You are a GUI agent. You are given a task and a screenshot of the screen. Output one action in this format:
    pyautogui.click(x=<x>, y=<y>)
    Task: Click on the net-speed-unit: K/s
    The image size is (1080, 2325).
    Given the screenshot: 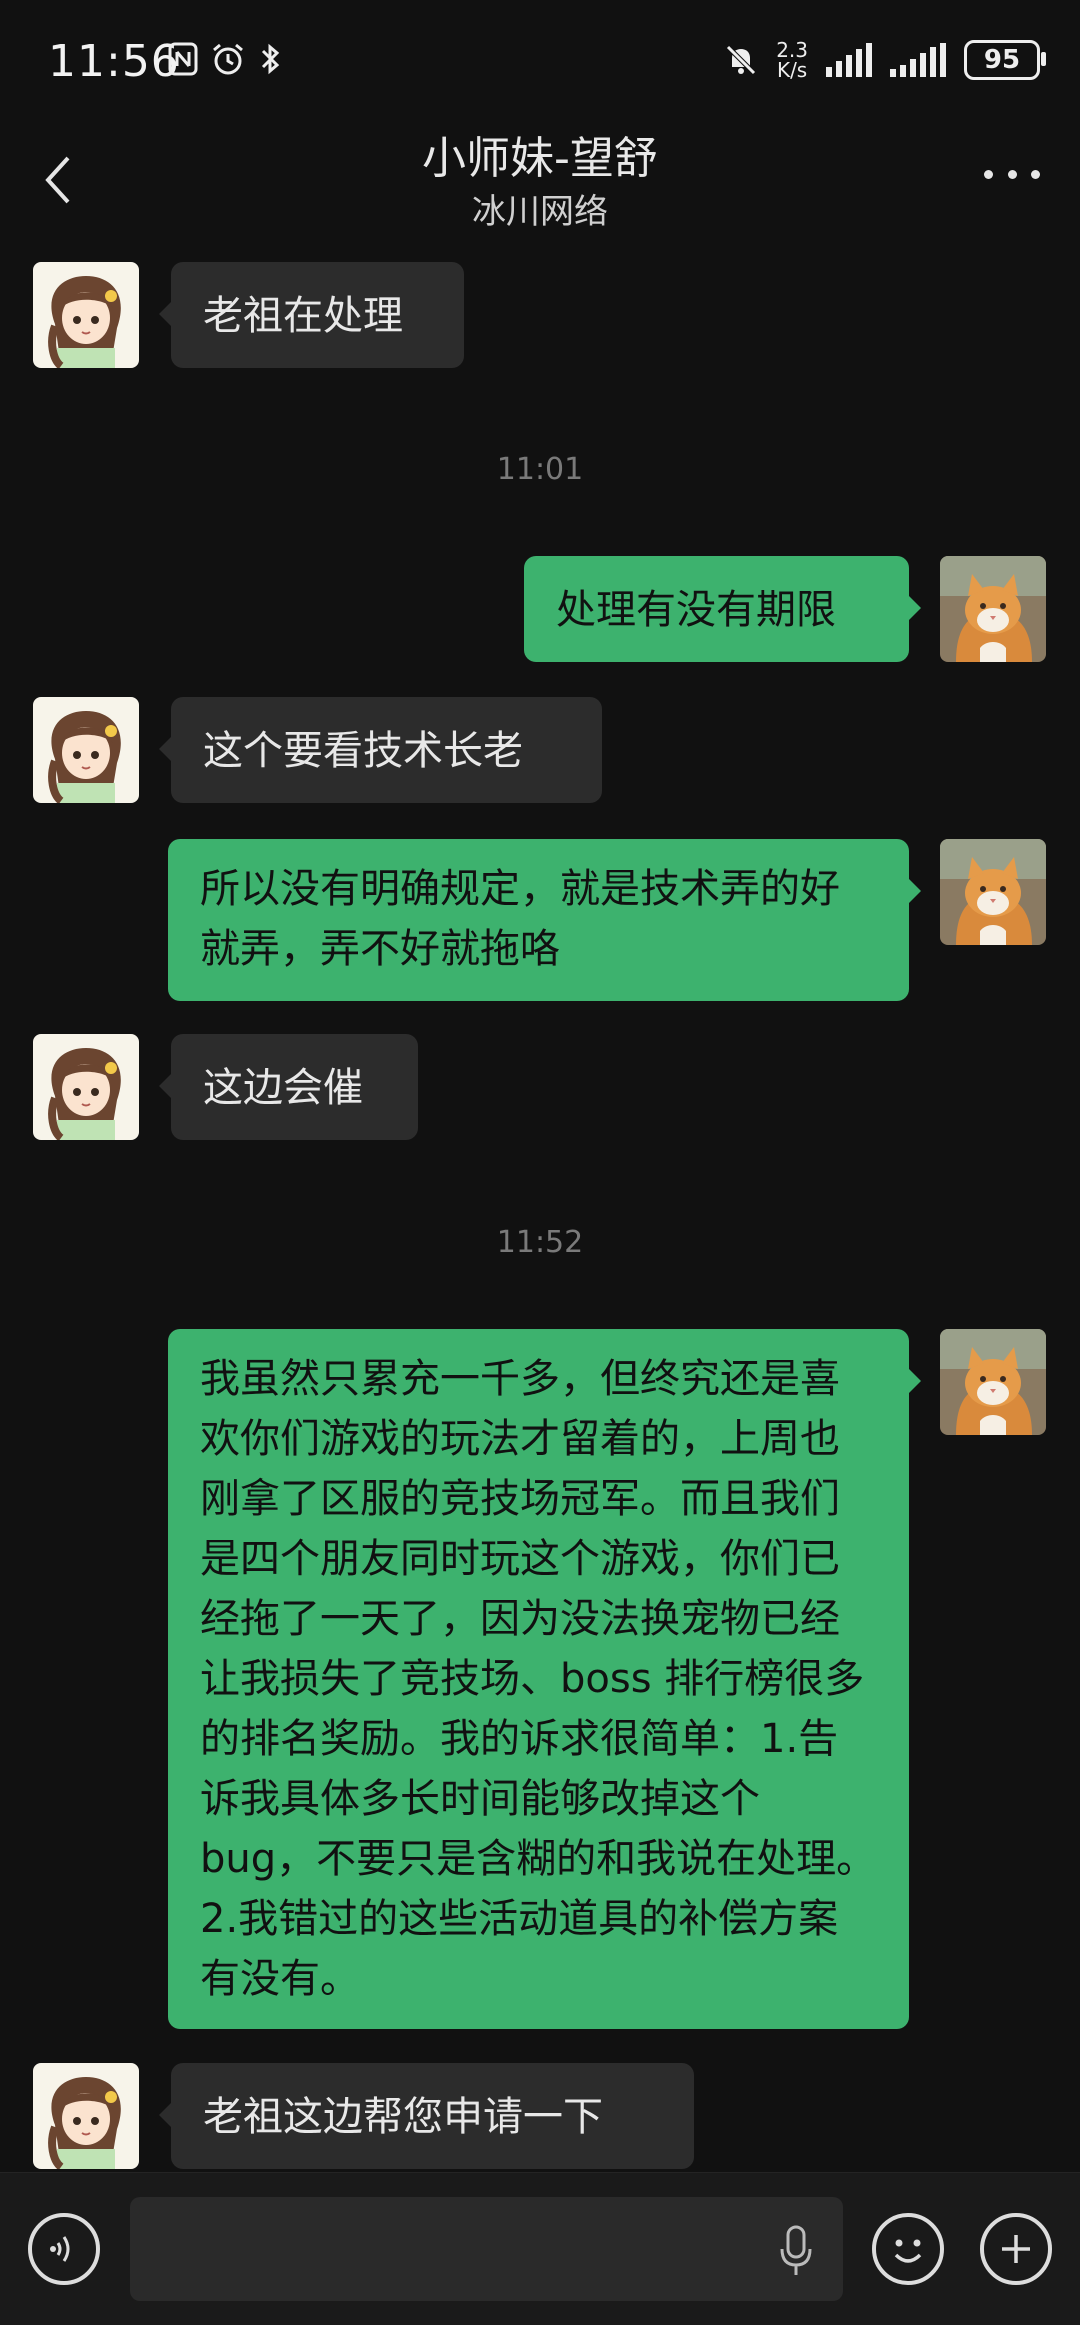 What is the action you would take?
    pyautogui.click(x=792, y=70)
    